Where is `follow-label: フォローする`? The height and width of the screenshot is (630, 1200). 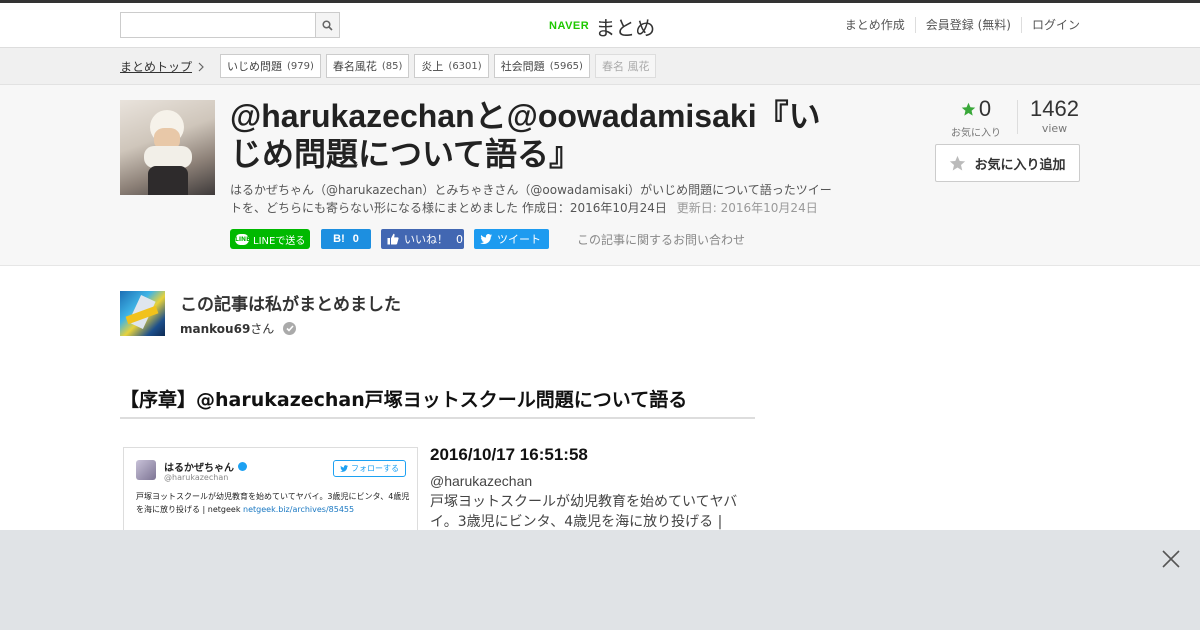 follow-label: フォローする is located at coordinates (375, 468).